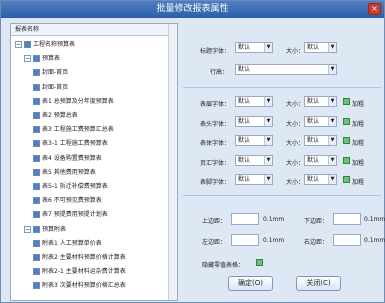 This screenshot has height=303, width=385. What do you see at coordinates (318, 283) in the screenshot?
I see `close-dialog-button: 关闭(C)` at bounding box center [318, 283].